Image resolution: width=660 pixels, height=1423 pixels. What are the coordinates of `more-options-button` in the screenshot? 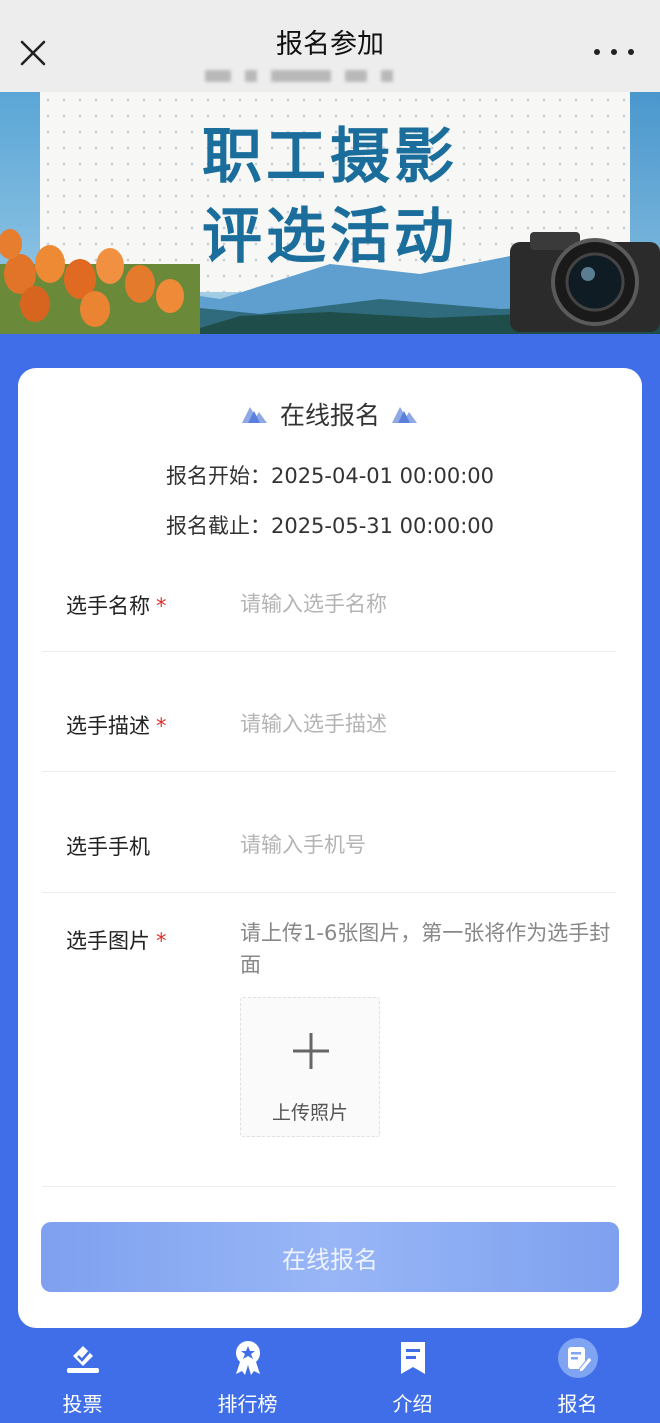 It's located at (614, 52).